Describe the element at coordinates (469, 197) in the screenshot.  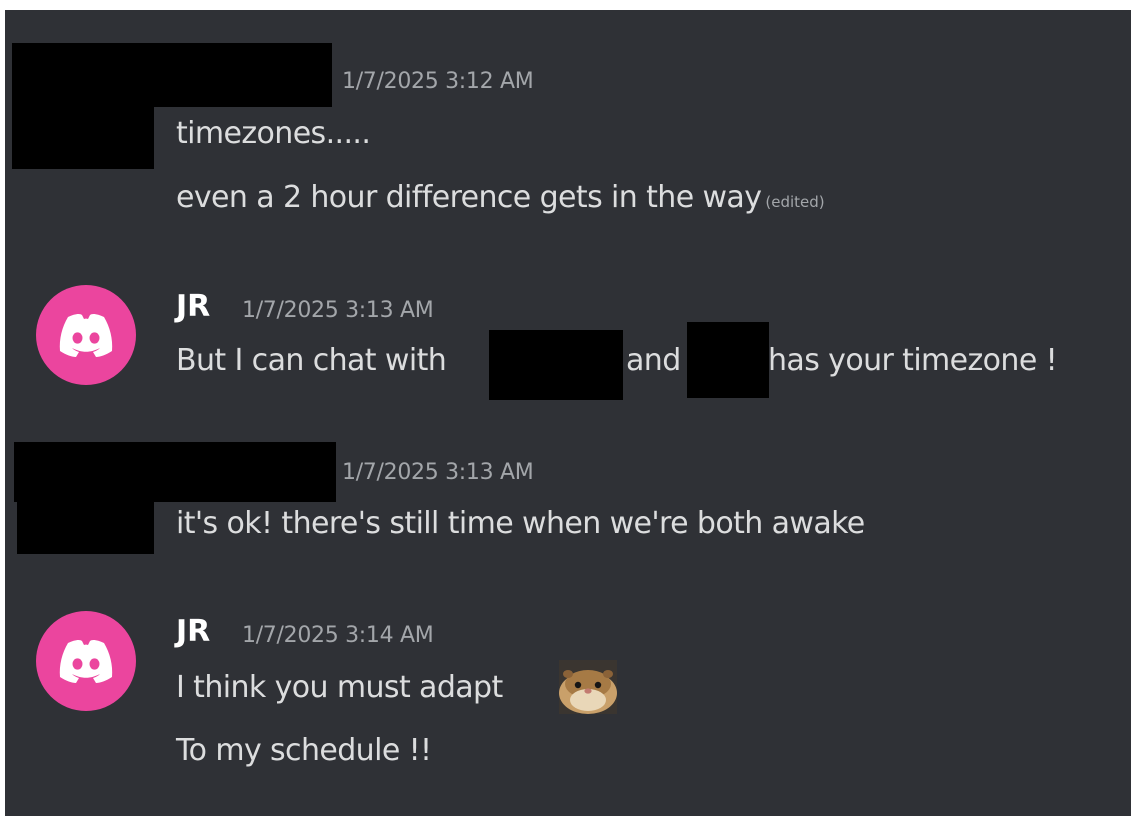
I see `message-text-line: even a 2 hour difference gets in the way` at that location.